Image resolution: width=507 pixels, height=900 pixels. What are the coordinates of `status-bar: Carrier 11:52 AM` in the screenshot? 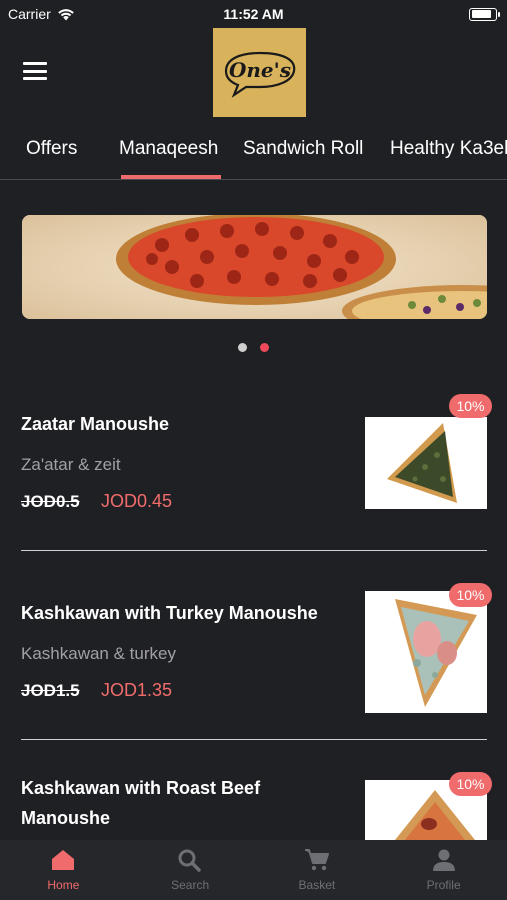 It's located at (253, 14).